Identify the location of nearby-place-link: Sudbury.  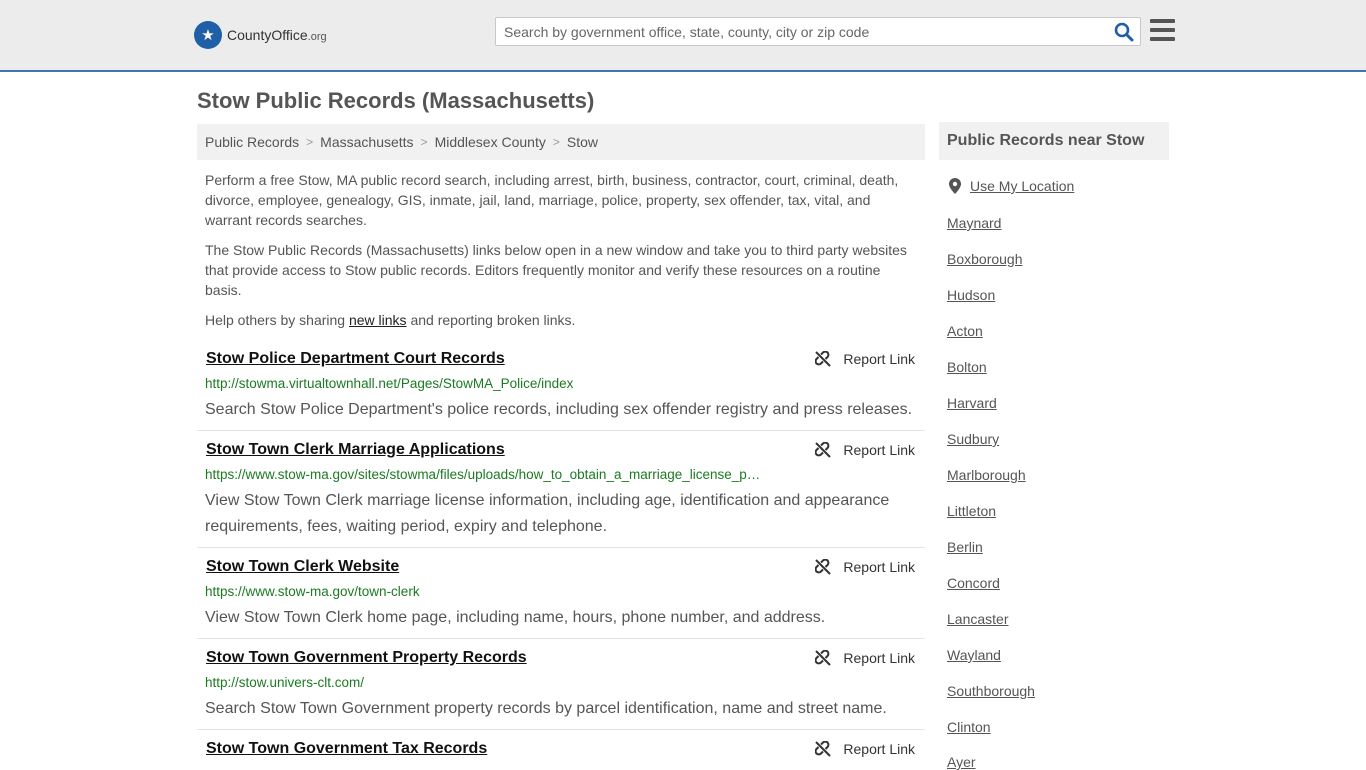
(973, 439).